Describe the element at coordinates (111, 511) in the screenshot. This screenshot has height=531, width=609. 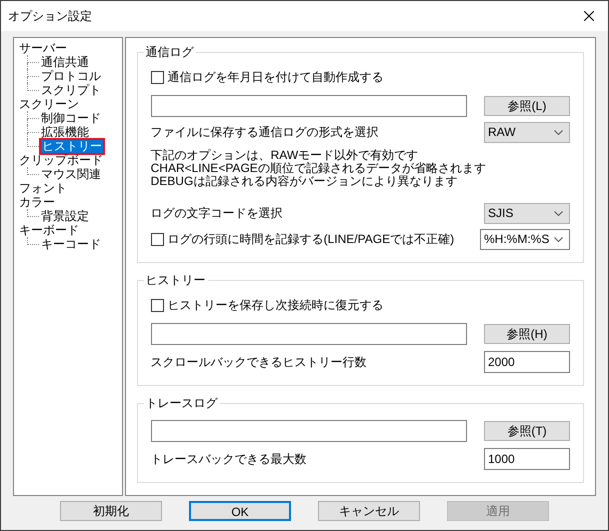
I see `dialog-button: 初期化` at that location.